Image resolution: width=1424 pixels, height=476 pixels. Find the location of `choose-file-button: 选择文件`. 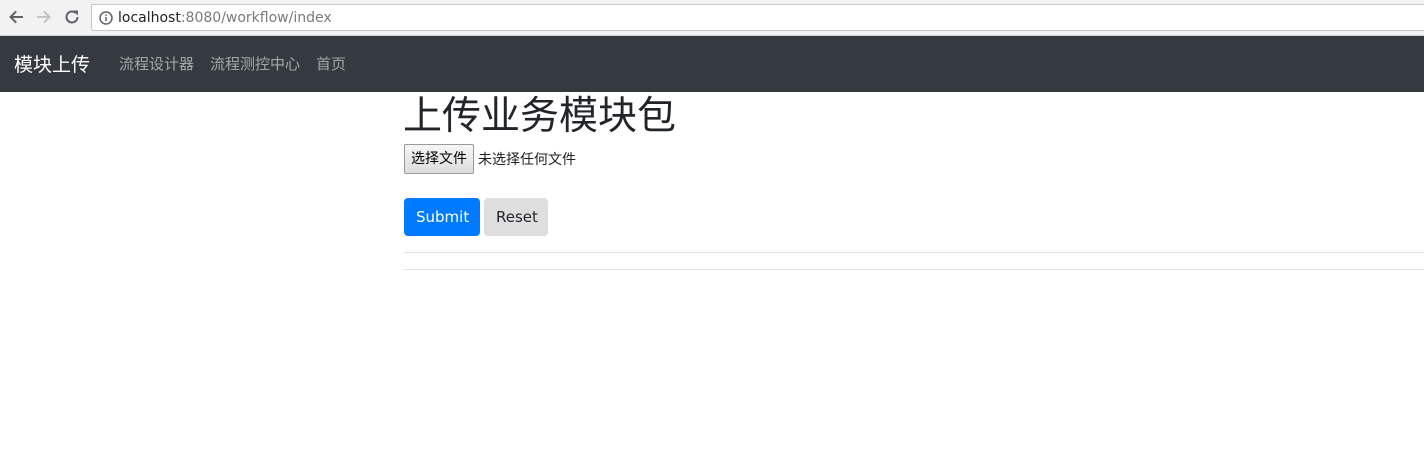

choose-file-button: 选择文件 is located at coordinates (439, 159).